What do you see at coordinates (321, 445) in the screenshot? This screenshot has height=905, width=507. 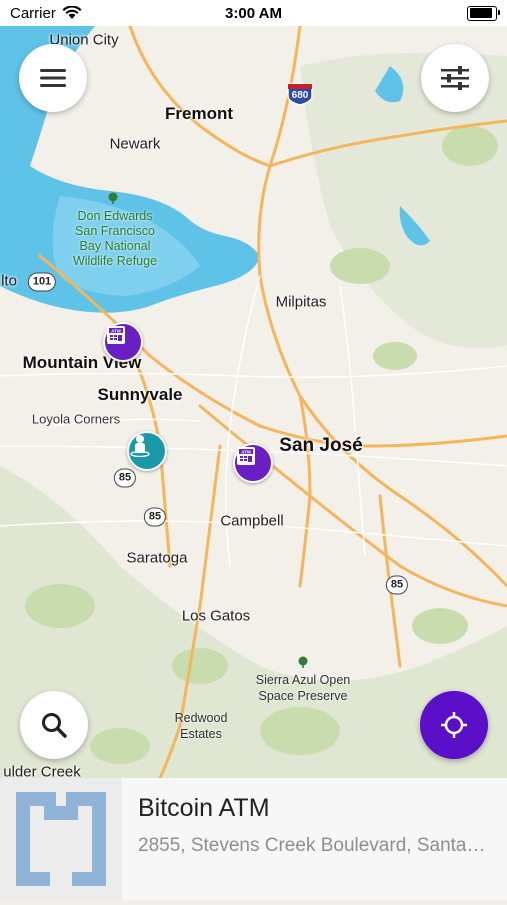 I see `label-san-jose: San José` at bounding box center [321, 445].